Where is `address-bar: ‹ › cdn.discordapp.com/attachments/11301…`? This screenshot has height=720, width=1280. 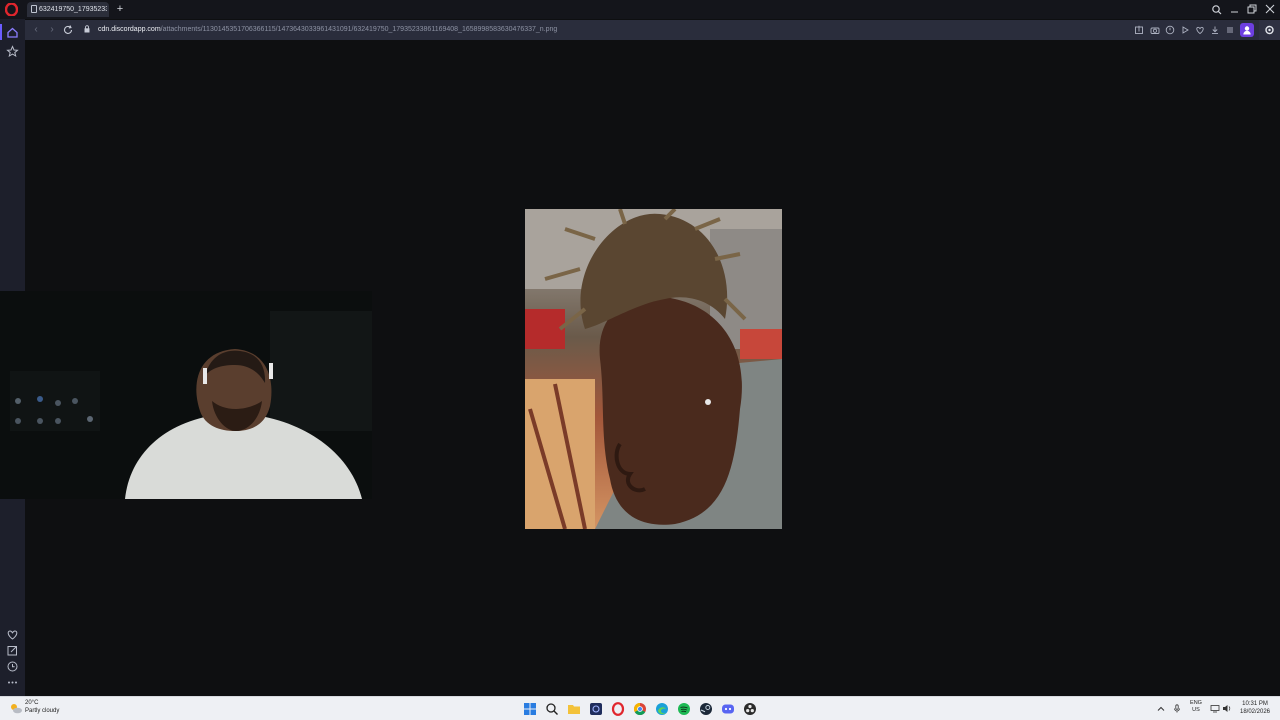
address-bar: ‹ › cdn.discordapp.com/attachments/11301… is located at coordinates (652, 30).